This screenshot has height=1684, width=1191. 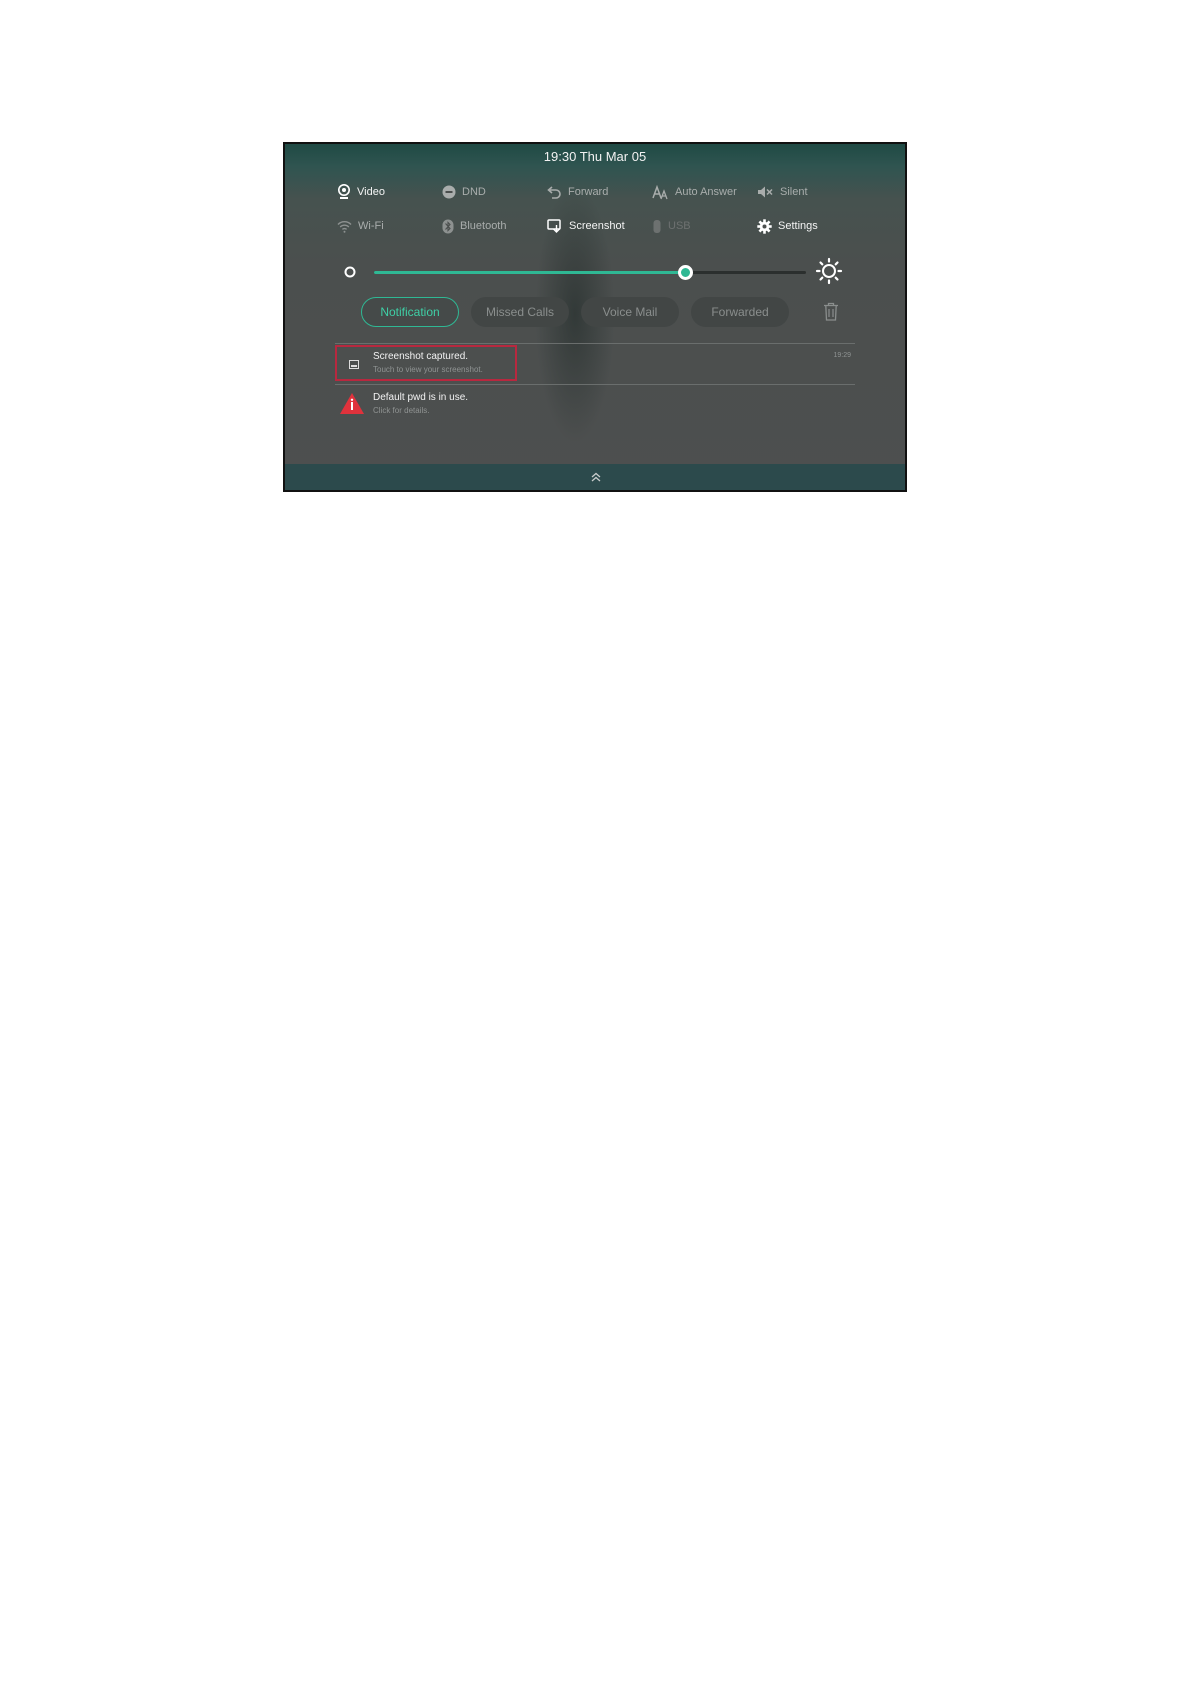 I want to click on brightness-slider-thumb, so click(x=685, y=272).